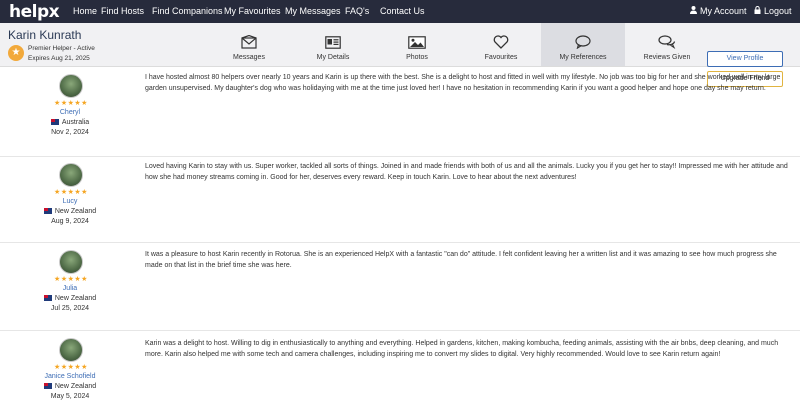 This screenshot has width=800, height=408. I want to click on logout-label: Logout, so click(778, 11).